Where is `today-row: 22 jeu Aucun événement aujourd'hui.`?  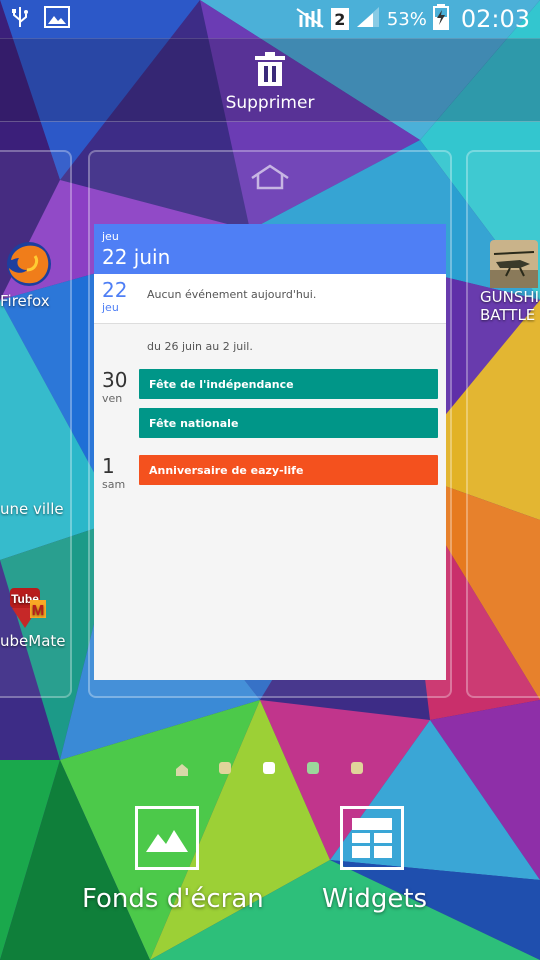 today-row: 22 jeu Aucun événement aujourd'hui. is located at coordinates (270, 299).